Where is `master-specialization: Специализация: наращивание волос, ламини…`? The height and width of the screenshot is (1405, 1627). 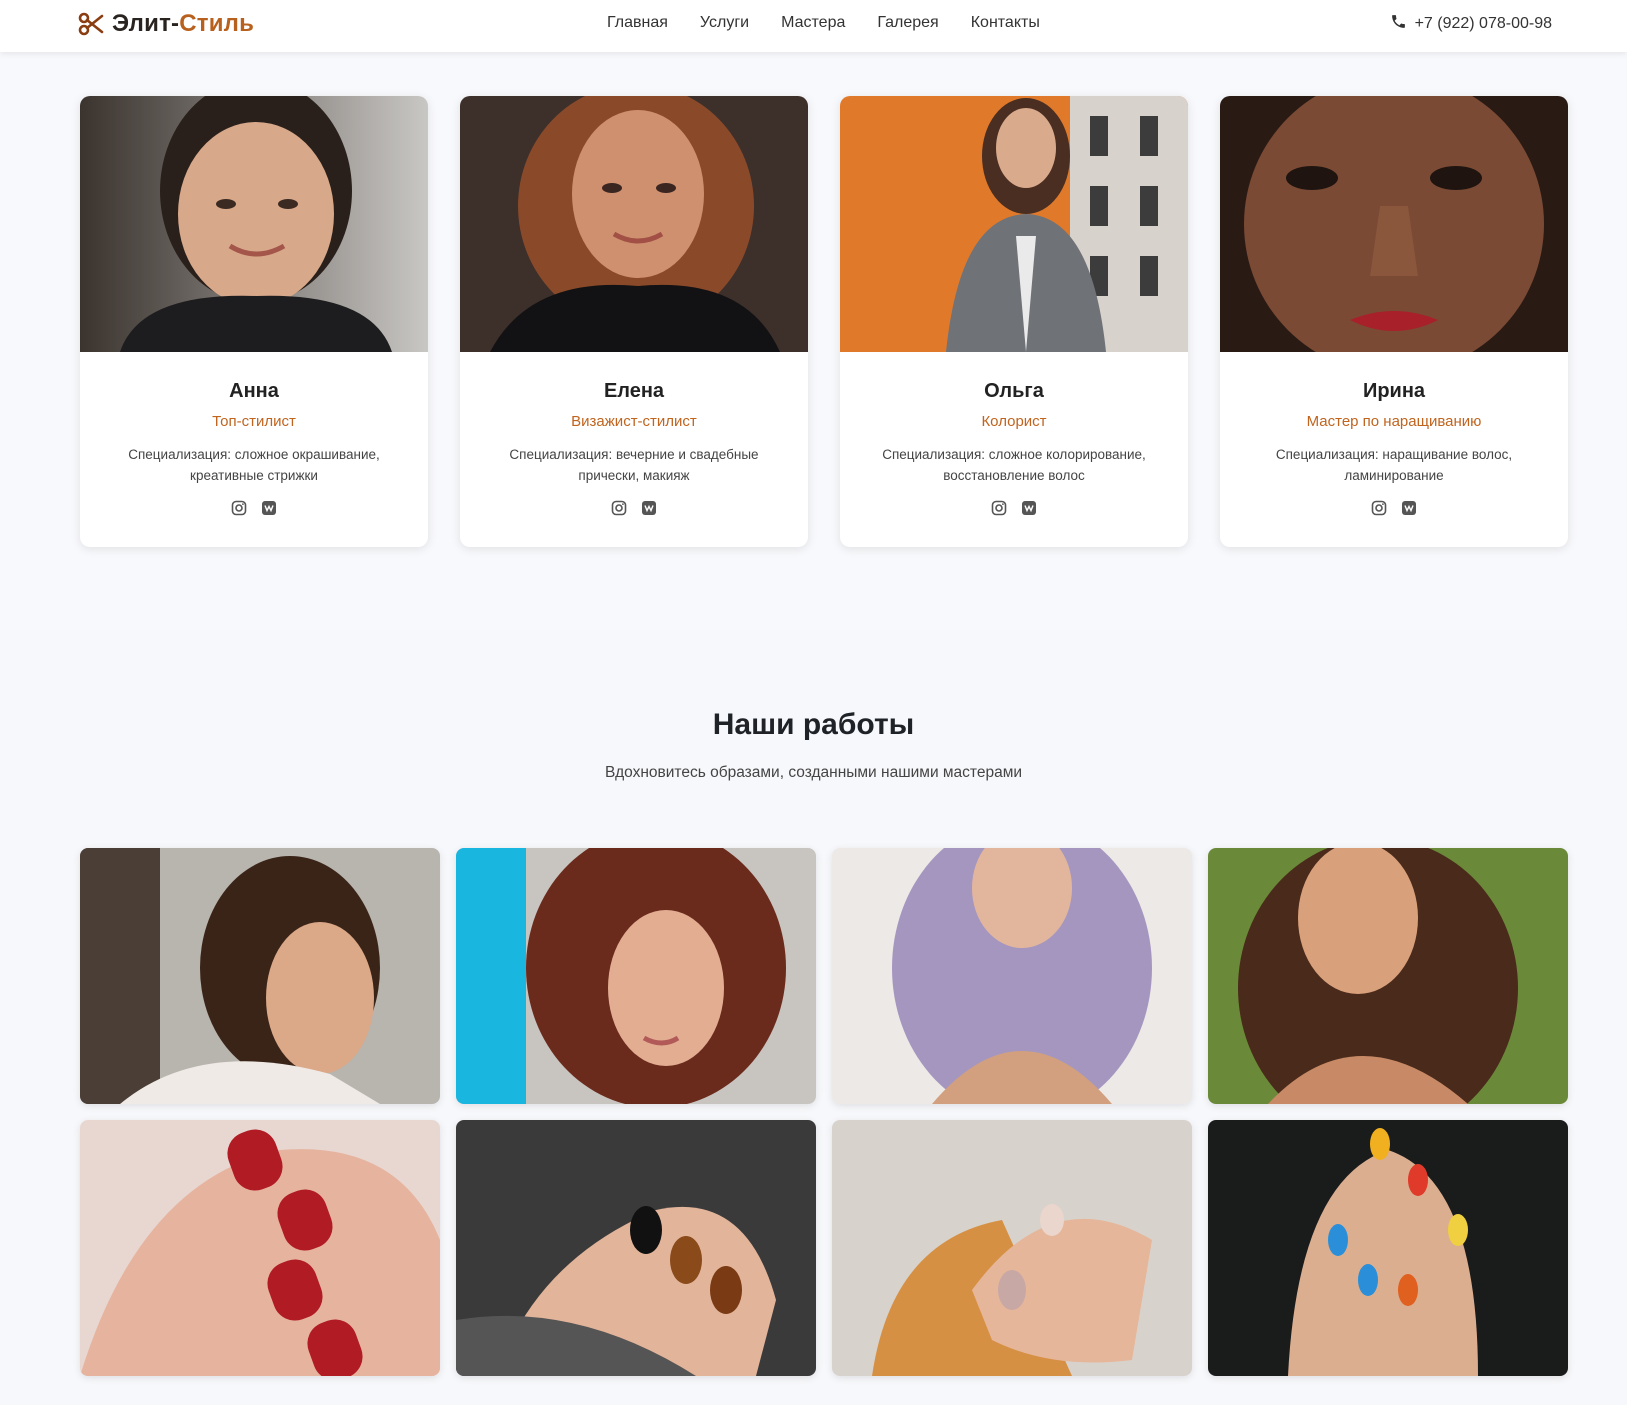
master-specialization: Специализация: наращивание волос, ламини… is located at coordinates (1394, 465).